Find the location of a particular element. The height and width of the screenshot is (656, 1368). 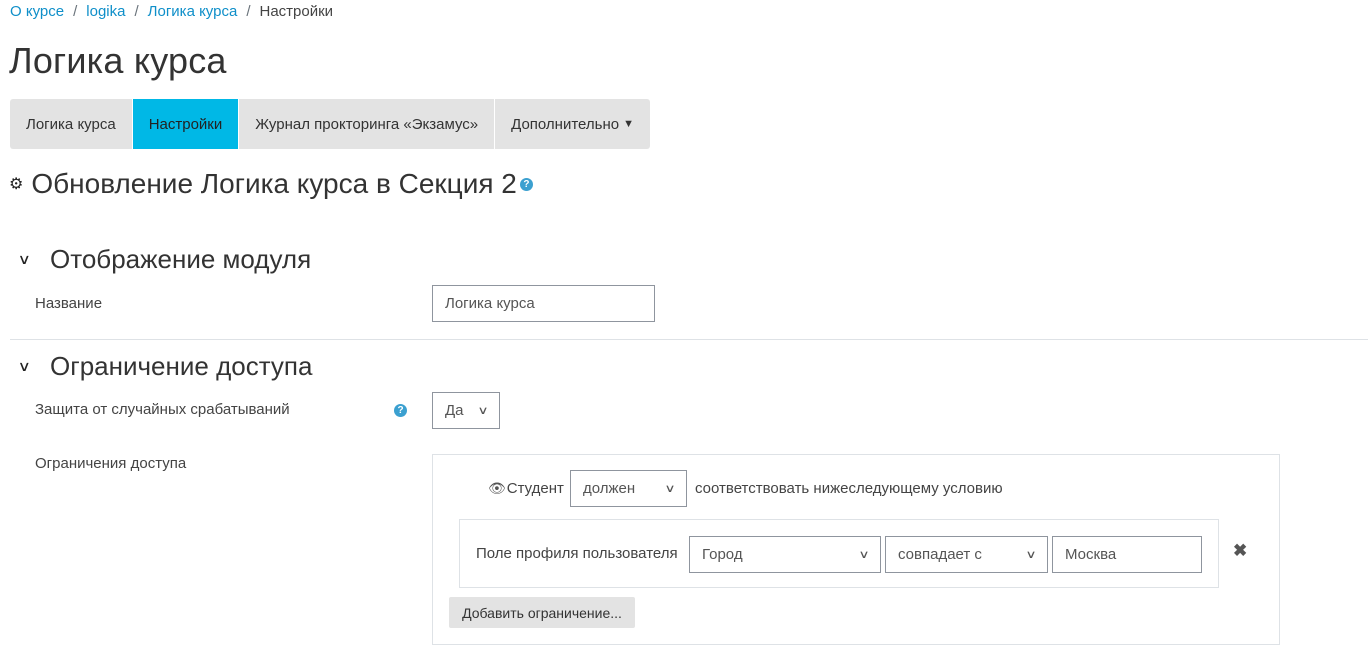

condition-text: соответствовать нижеследующему условию is located at coordinates (849, 488).